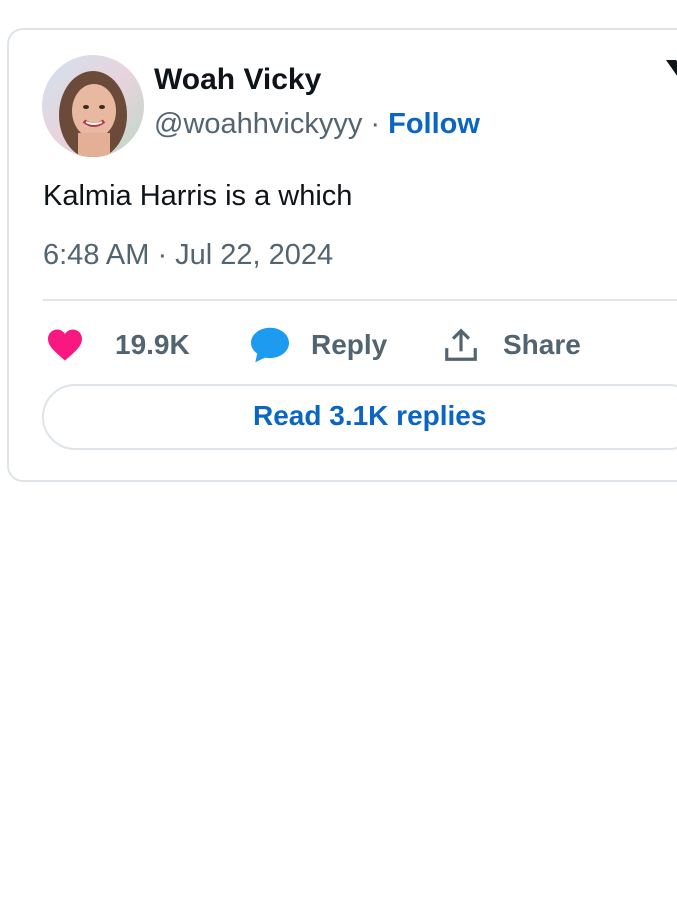 This screenshot has height=900, width=677. Describe the element at coordinates (670, 80) in the screenshot. I see `x-logo-icon` at that location.